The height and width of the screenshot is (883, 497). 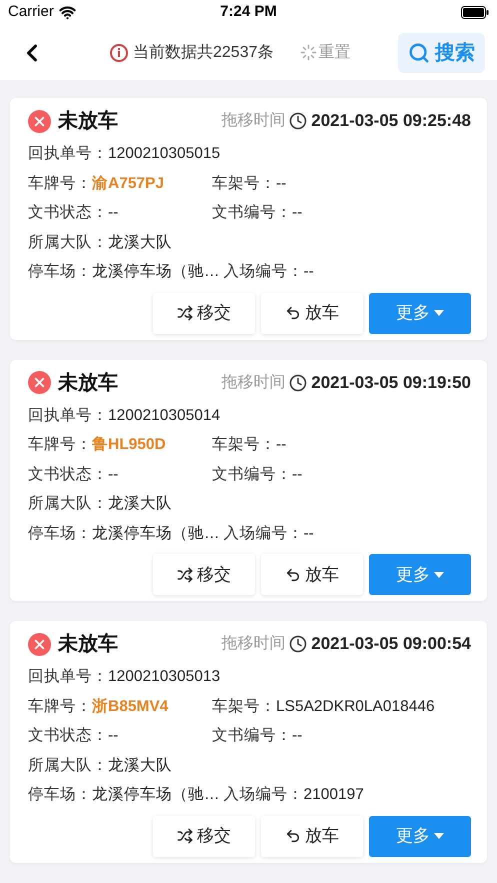 What do you see at coordinates (164, 416) in the screenshot?
I see `field-value: 1200210305014` at bounding box center [164, 416].